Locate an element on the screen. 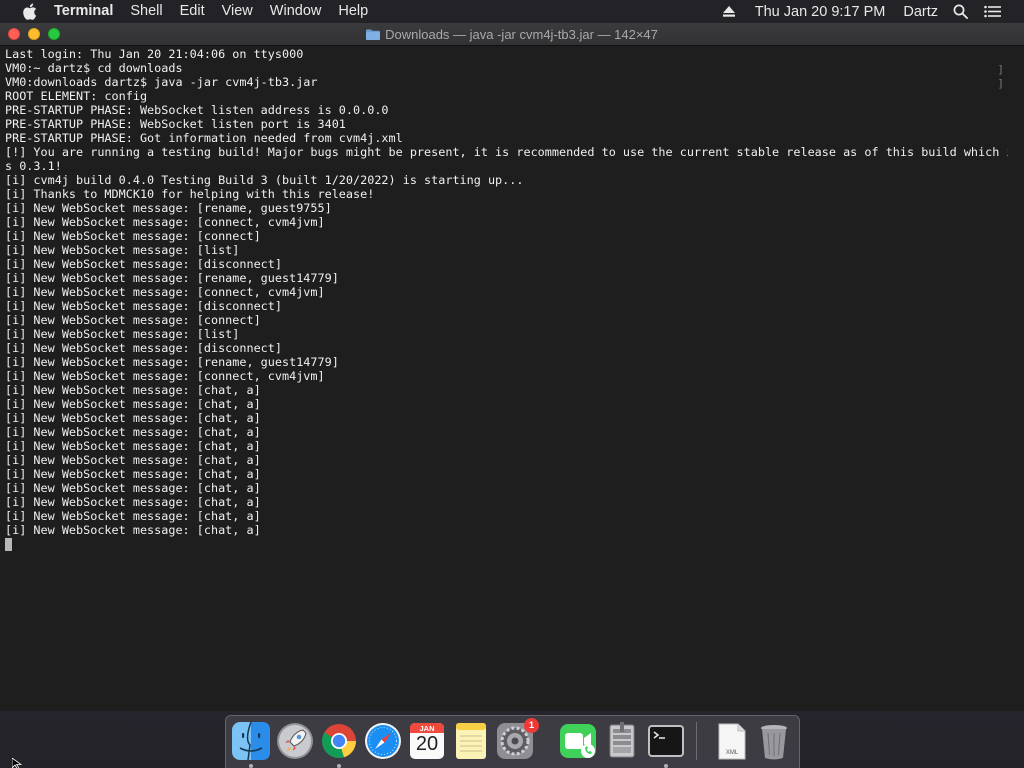 The image size is (1024, 768). menu-bar-user: Dartz is located at coordinates (920, 12).